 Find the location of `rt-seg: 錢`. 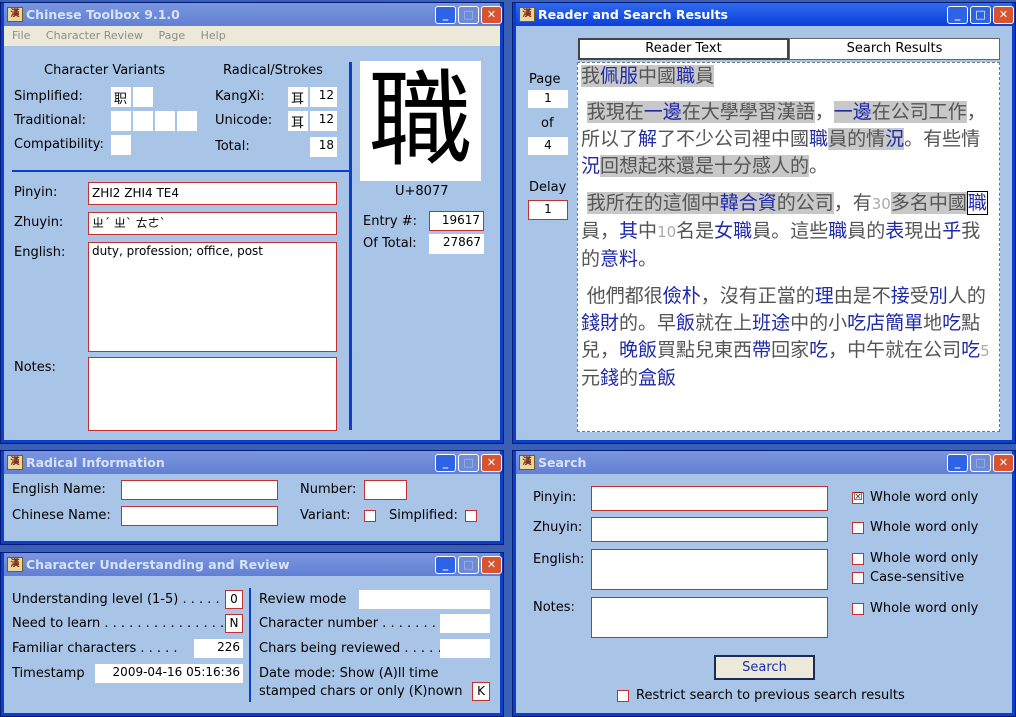

rt-seg: 錢 is located at coordinates (609, 378).